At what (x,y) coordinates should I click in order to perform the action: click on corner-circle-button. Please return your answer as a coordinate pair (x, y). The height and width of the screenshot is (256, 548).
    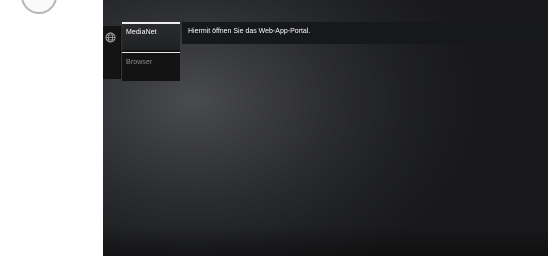
    Looking at the image, I should click on (39, 7).